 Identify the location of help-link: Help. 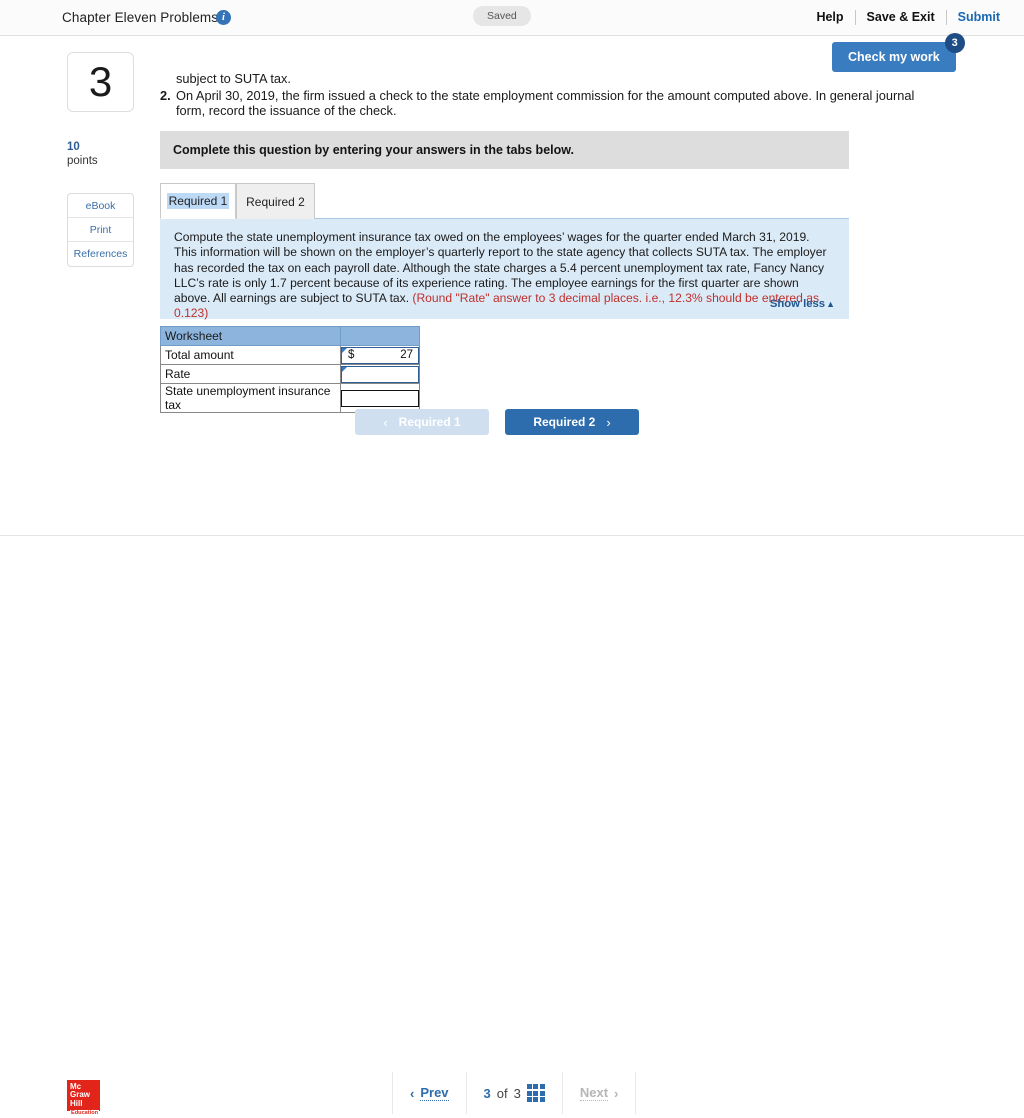
(829, 17).